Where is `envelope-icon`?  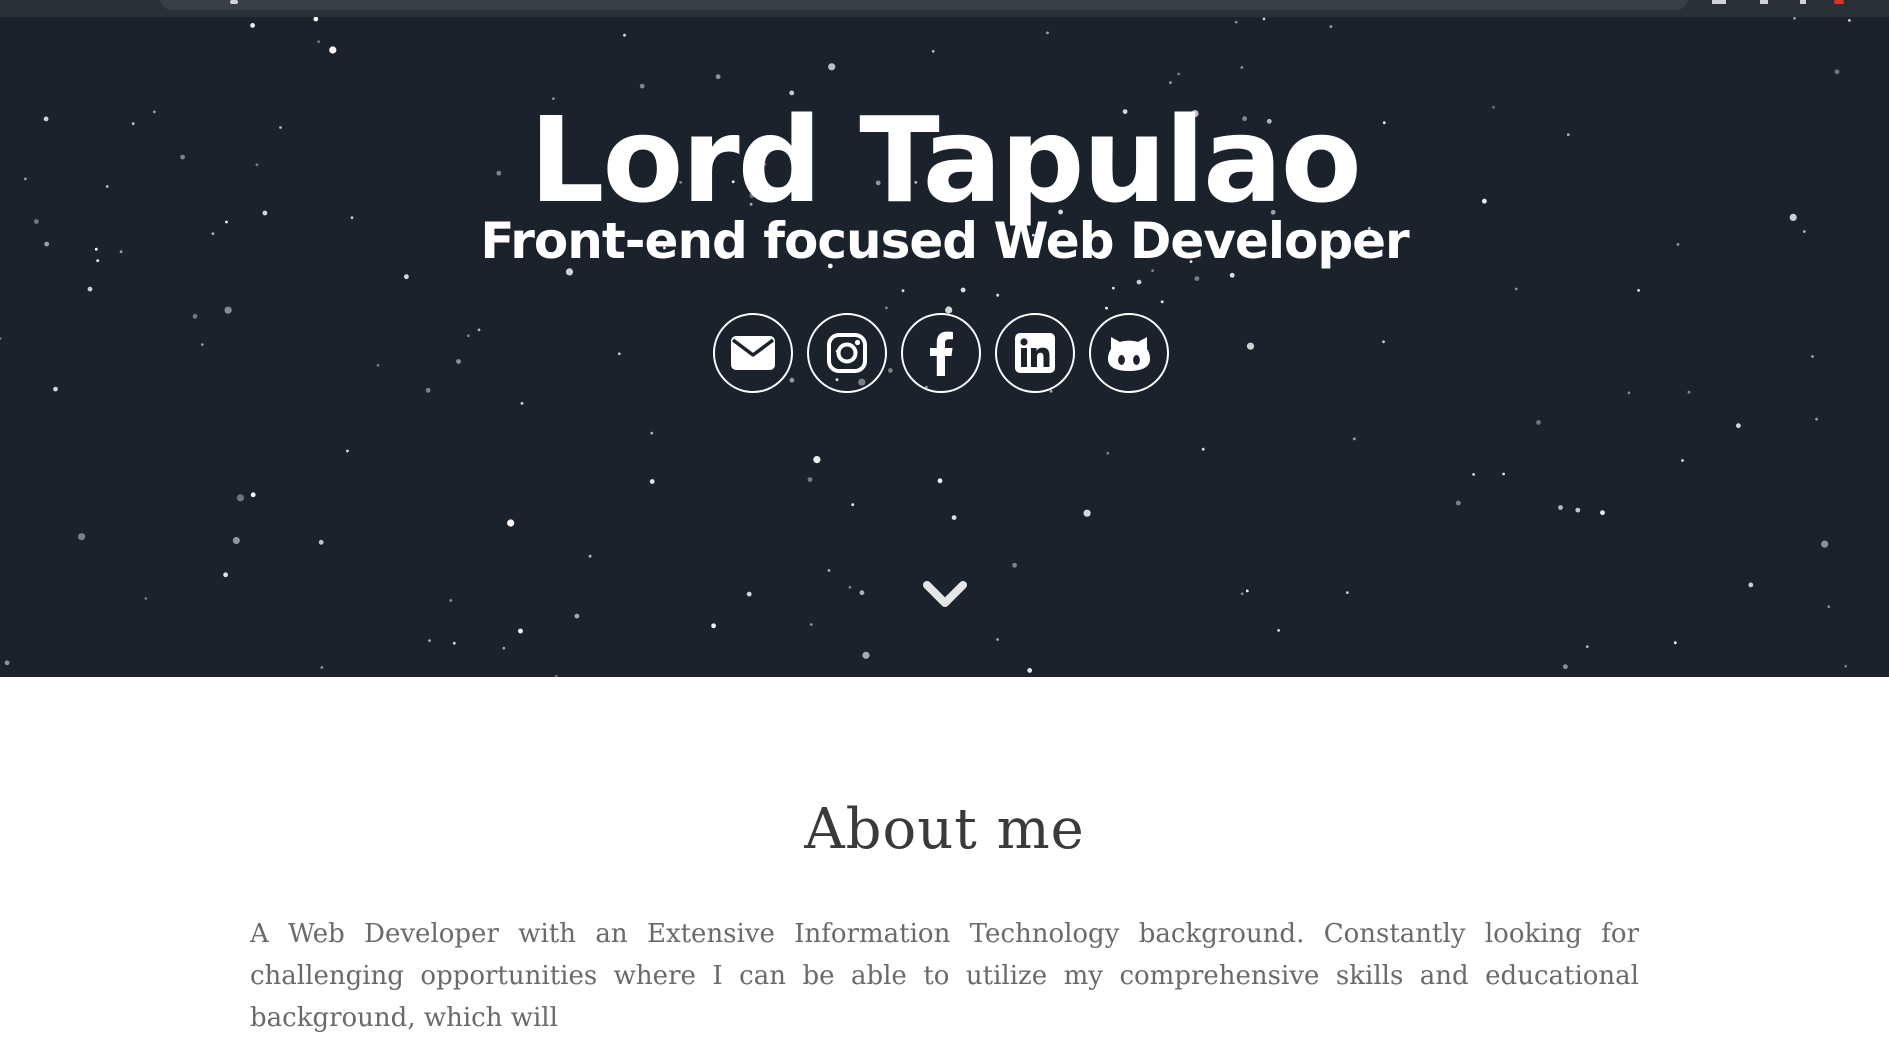 envelope-icon is located at coordinates (753, 353).